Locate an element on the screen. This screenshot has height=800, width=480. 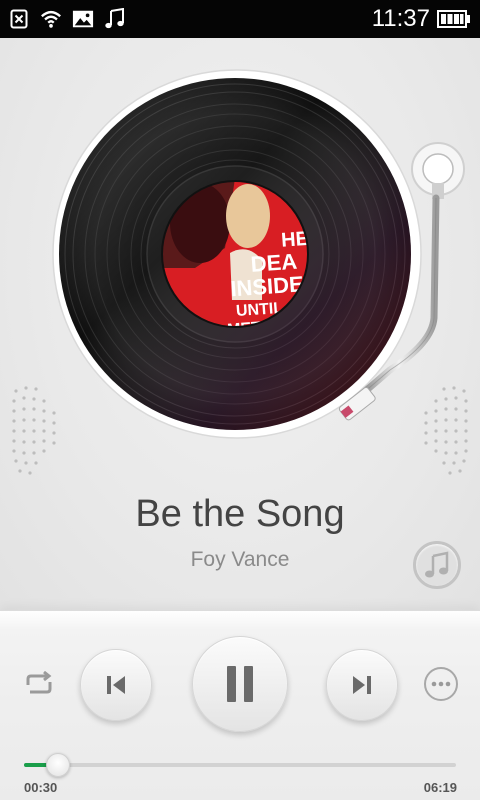
more-icon is located at coordinates (441, 684).